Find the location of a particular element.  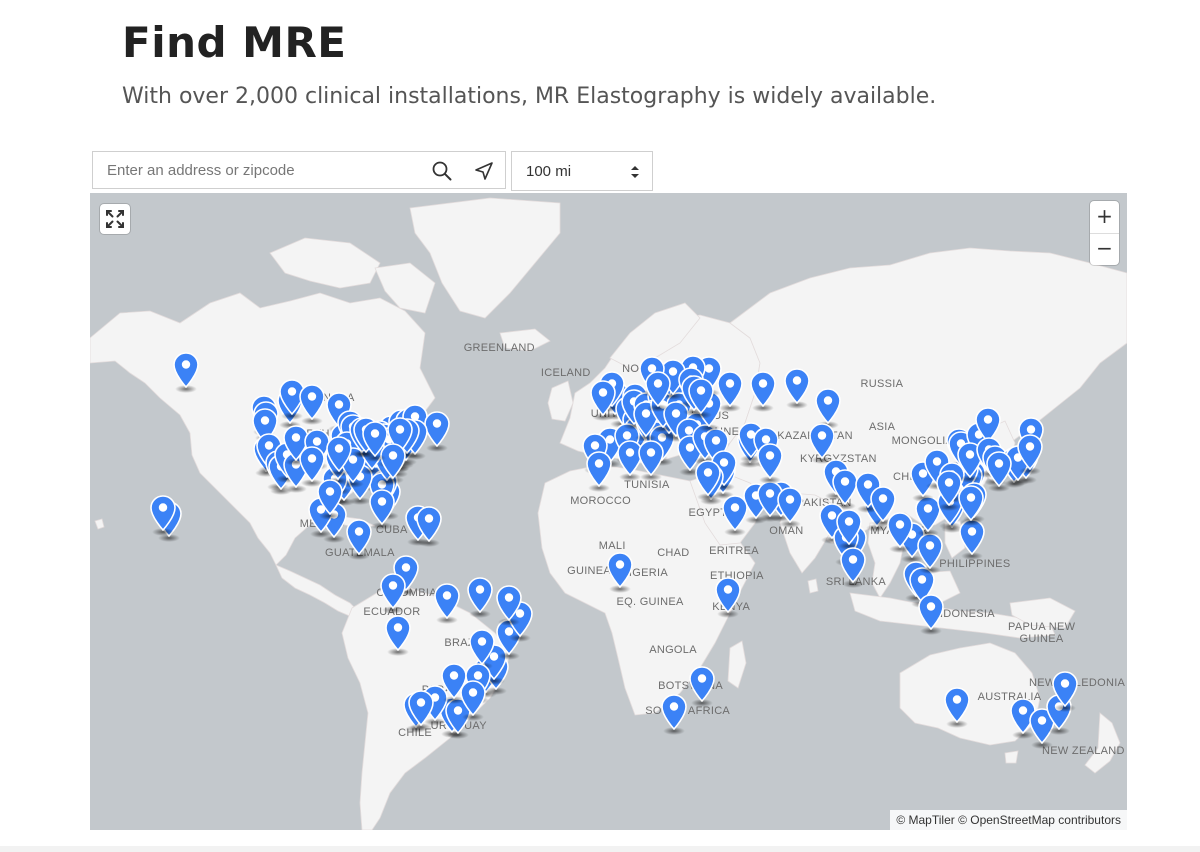

map-label: PAPUA NEW is located at coordinates (1042, 626).